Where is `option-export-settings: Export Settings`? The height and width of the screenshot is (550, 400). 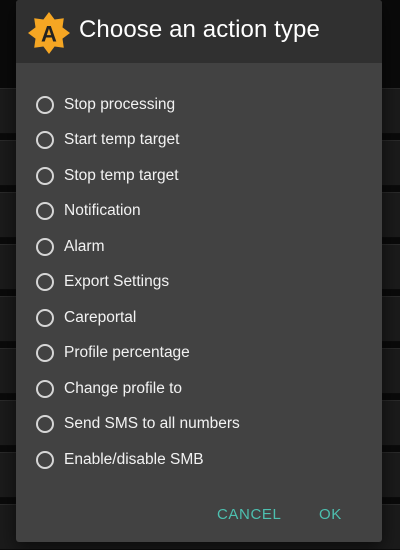
option-export-settings: Export Settings is located at coordinates (199, 283).